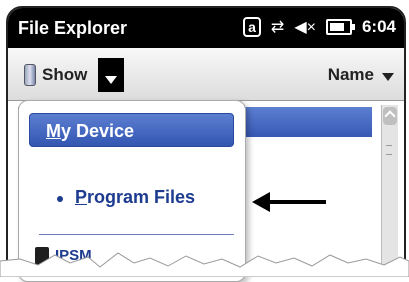  I want to click on torn-edge, so click(204, 264).